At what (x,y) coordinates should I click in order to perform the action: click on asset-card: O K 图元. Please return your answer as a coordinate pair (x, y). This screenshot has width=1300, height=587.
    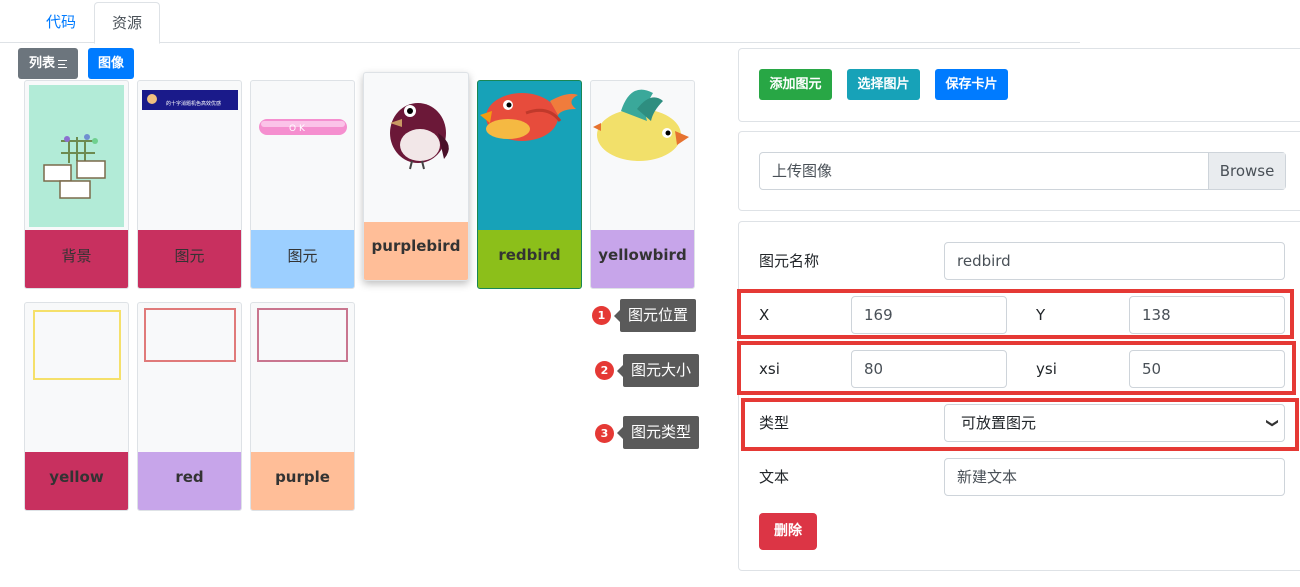
    Looking at the image, I should click on (302, 184).